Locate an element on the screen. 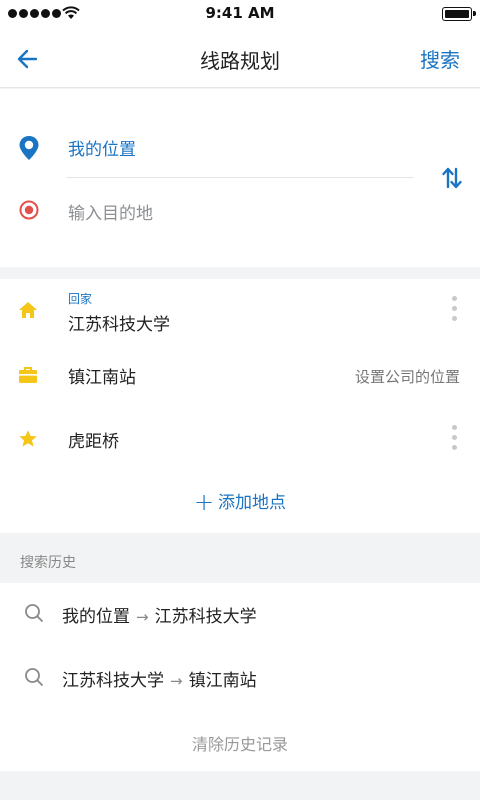 The image size is (480, 800). location-pin-icon is located at coordinates (29, 148).